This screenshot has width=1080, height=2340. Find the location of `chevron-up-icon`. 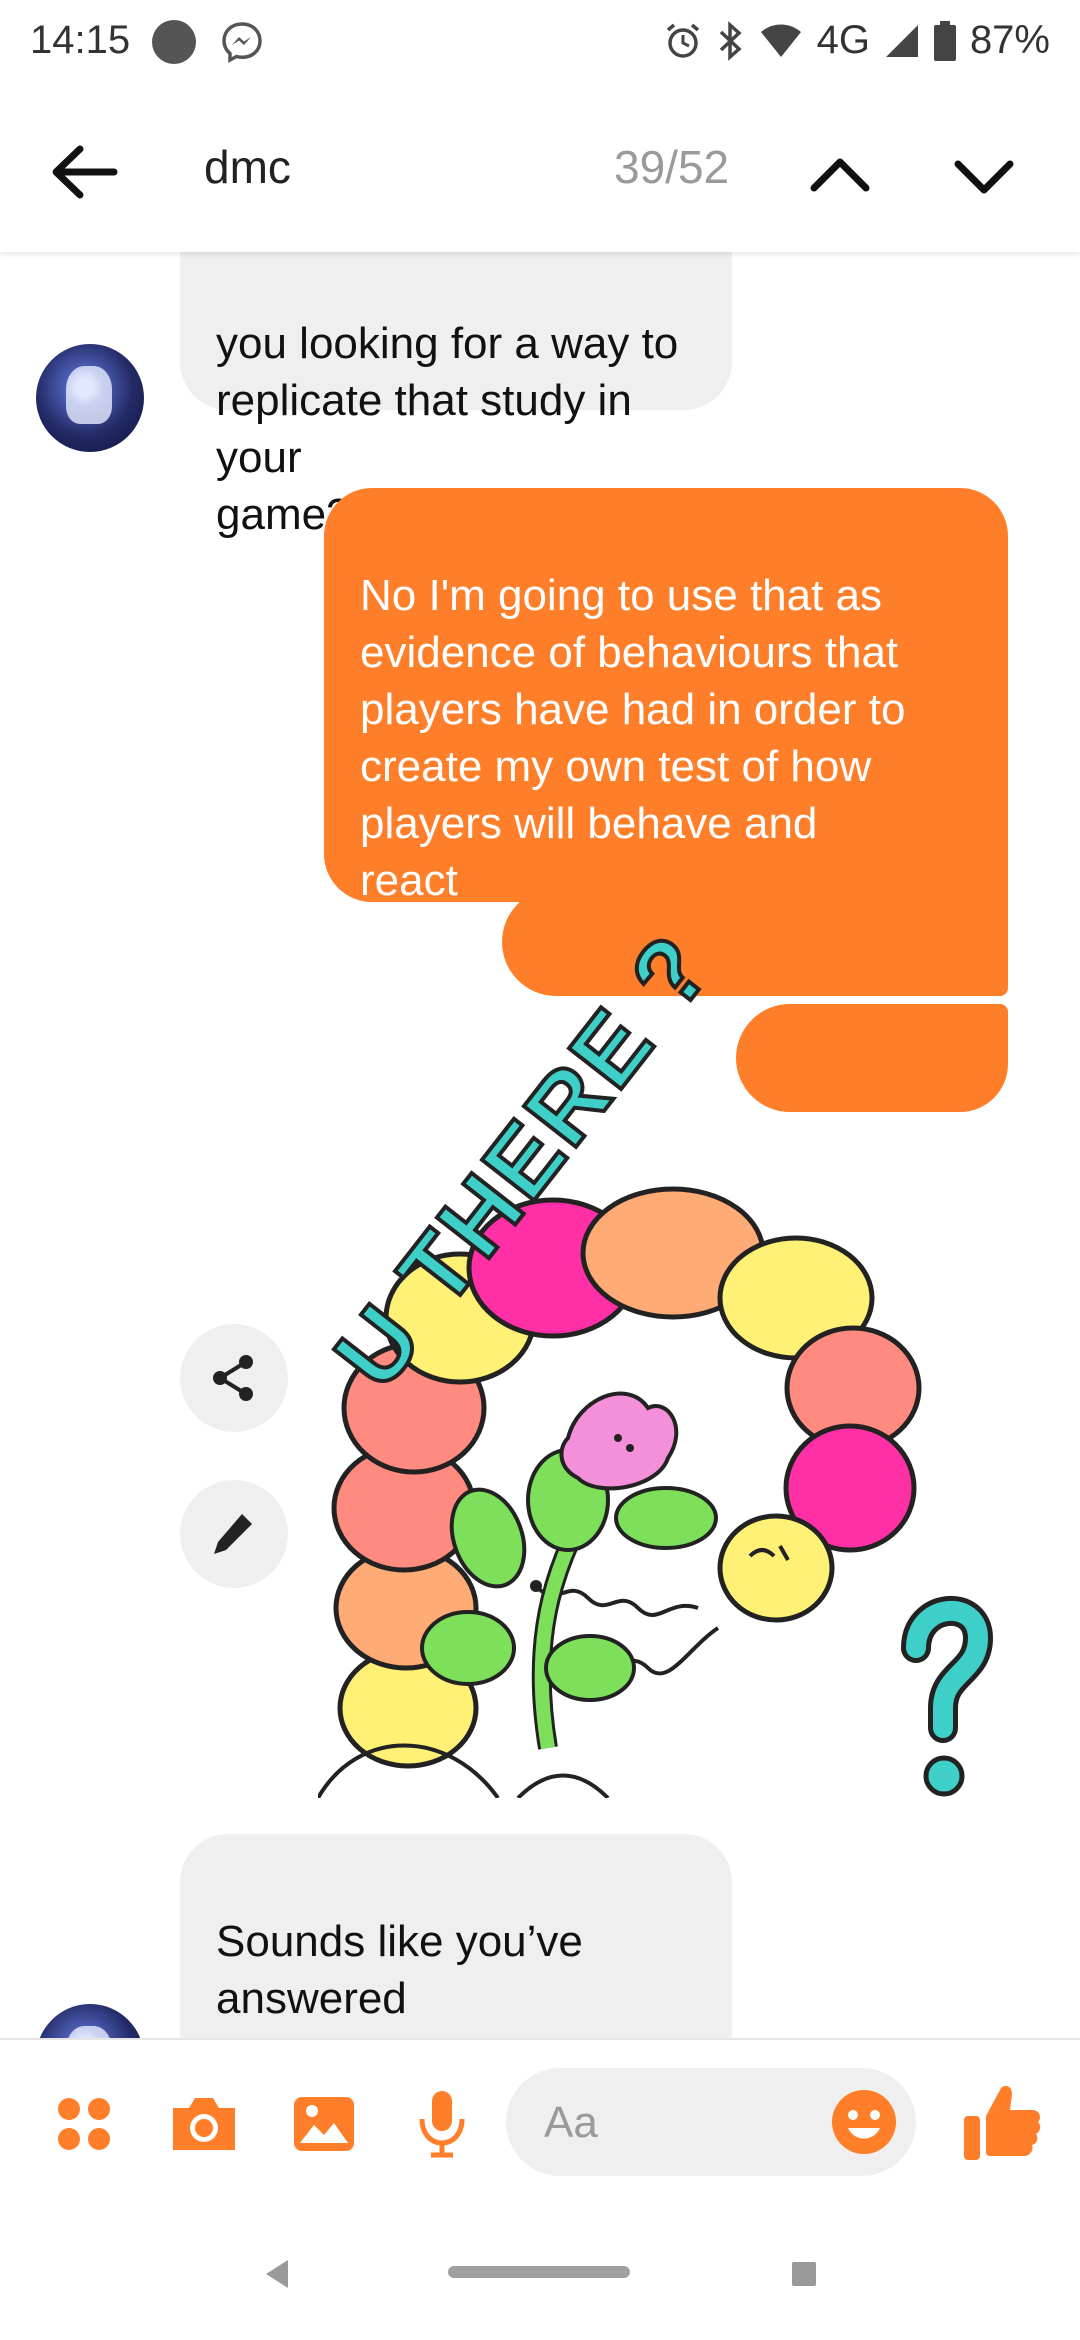

chevron-up-icon is located at coordinates (840, 175).